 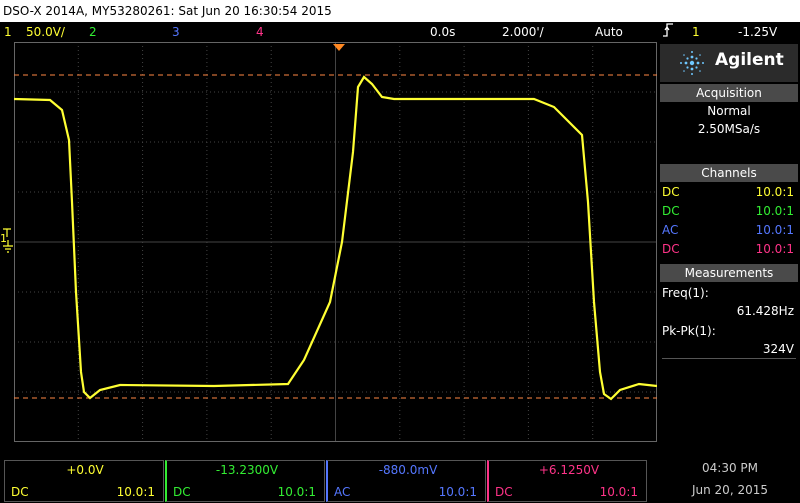 What do you see at coordinates (696, 32) in the screenshot?
I see `trigger-channel: 1` at bounding box center [696, 32].